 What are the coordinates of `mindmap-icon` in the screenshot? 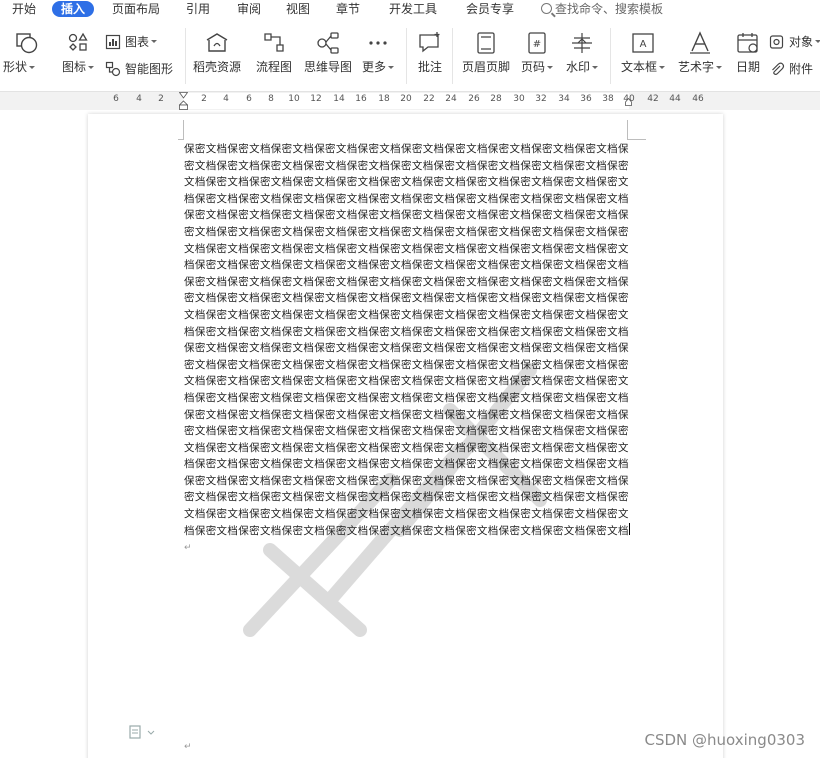 It's located at (328, 43).